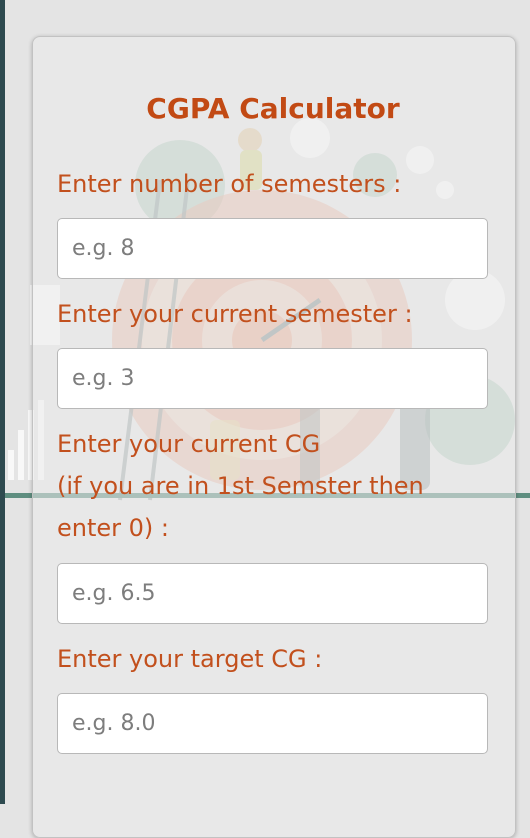 The width and height of the screenshot is (530, 838). Describe the element at coordinates (273, 108) in the screenshot. I see `page-title: CGPA Calculator` at that location.